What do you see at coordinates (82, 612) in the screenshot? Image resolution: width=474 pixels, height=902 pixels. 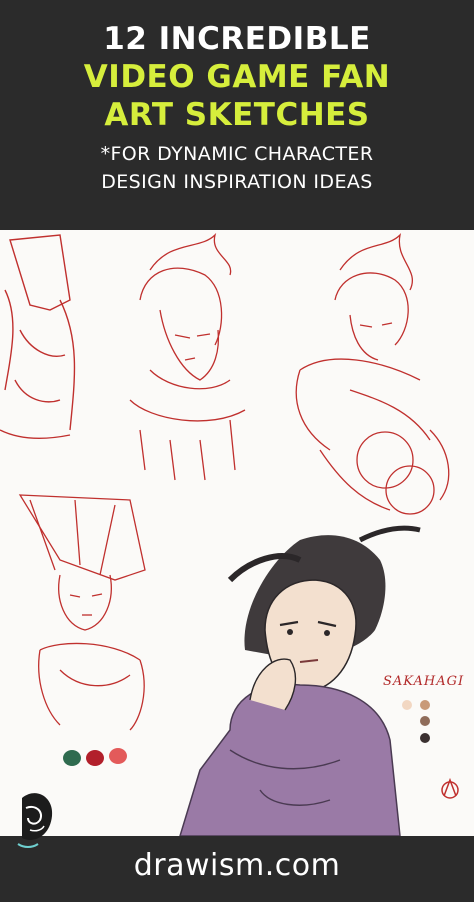 I see `sketch-figure-headdress` at bounding box center [82, 612].